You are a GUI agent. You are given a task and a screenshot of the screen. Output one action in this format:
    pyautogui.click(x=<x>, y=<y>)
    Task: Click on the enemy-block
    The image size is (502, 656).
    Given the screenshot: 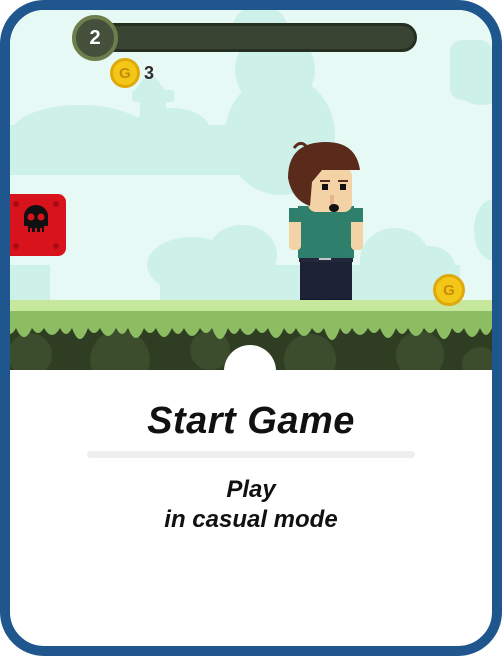 What is the action you would take?
    pyautogui.click(x=38, y=225)
    